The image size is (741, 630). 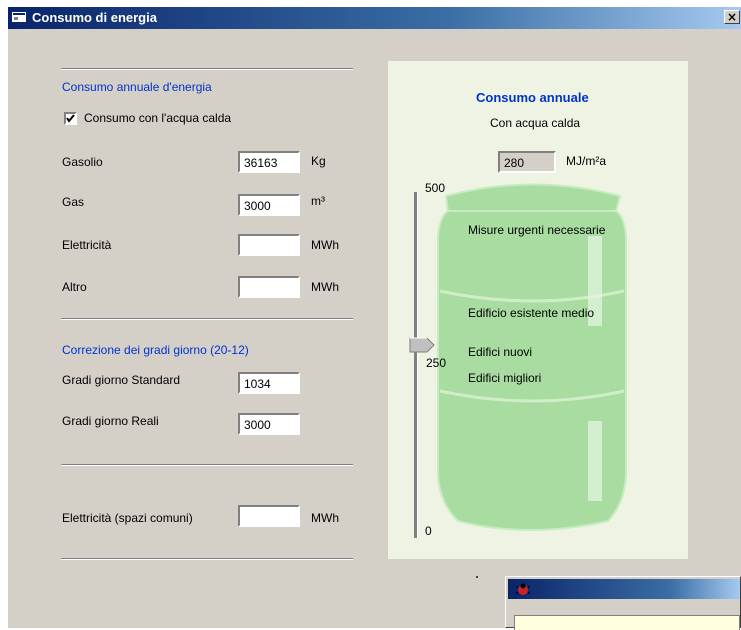 I want to click on gasolio-unit: Kg, so click(x=318, y=161).